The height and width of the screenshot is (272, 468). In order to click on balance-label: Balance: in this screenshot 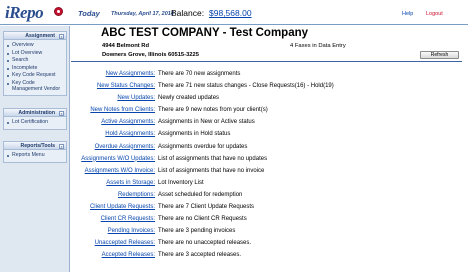, I will do `click(188, 13)`.